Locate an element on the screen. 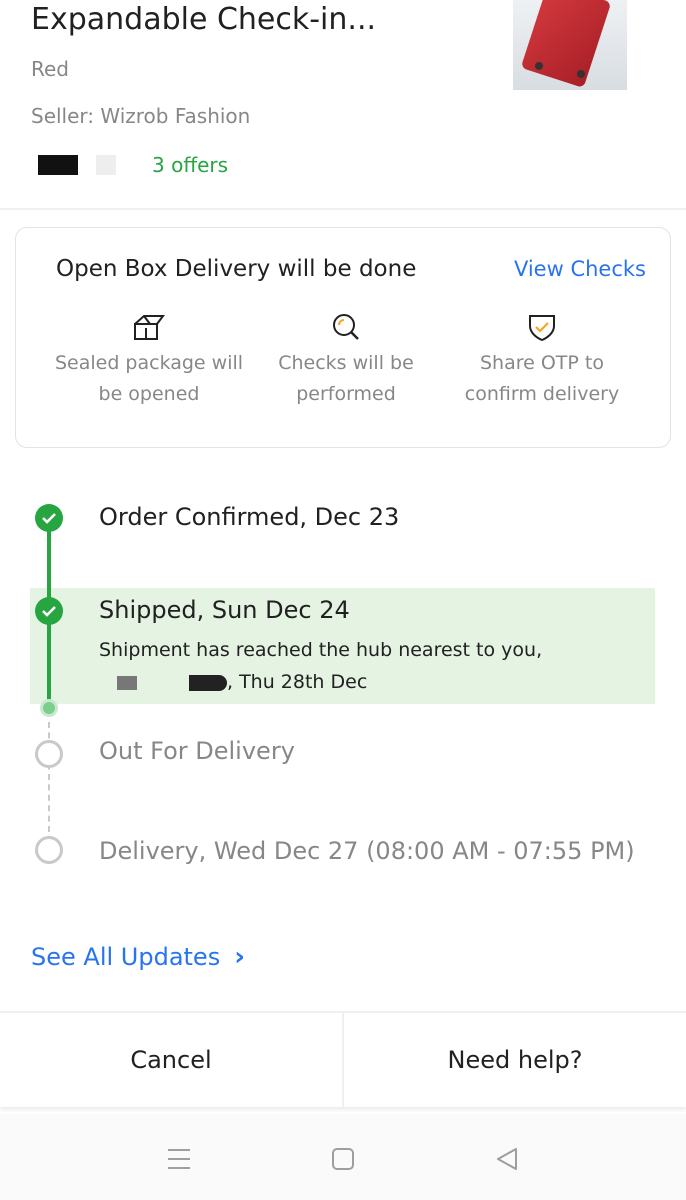 This screenshot has width=686, height=1200. shipment-detail-date: , Thu 28th Dec is located at coordinates (297, 682).